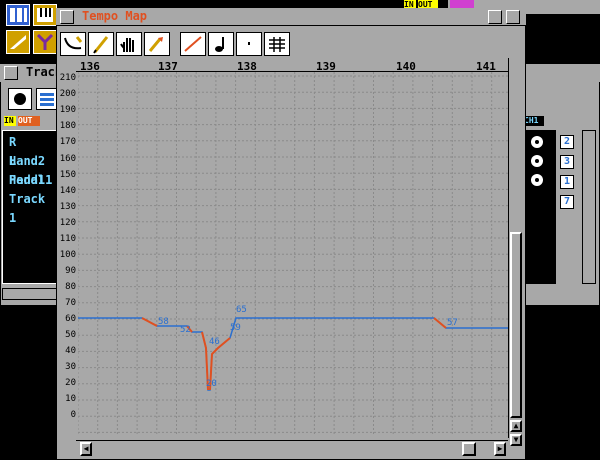  Describe the element at coordinates (589, 207) in the screenshot. I see `tracks-vscroll` at that location.